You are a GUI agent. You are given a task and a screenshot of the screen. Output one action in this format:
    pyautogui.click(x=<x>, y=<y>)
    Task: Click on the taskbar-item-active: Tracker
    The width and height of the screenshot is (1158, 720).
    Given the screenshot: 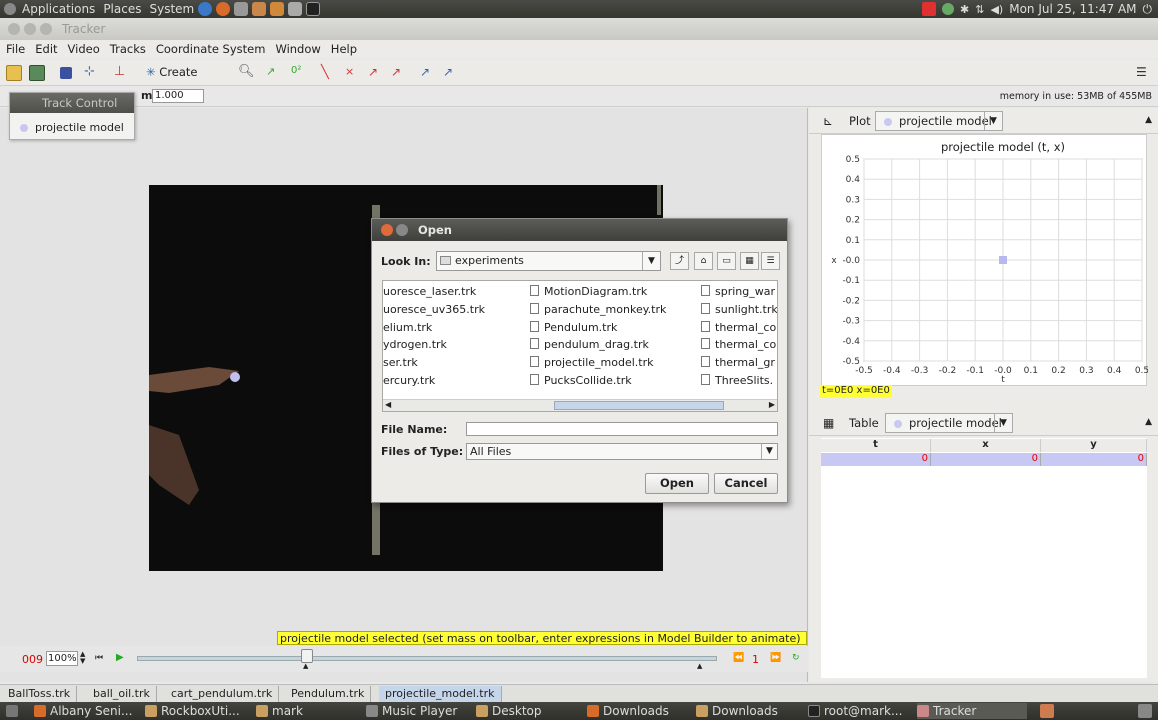 What is the action you would take?
    pyautogui.click(x=972, y=711)
    